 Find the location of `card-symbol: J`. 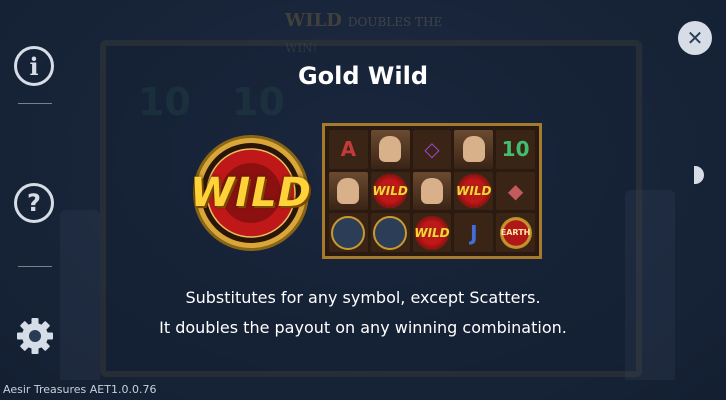

card-symbol: J is located at coordinates (474, 232).